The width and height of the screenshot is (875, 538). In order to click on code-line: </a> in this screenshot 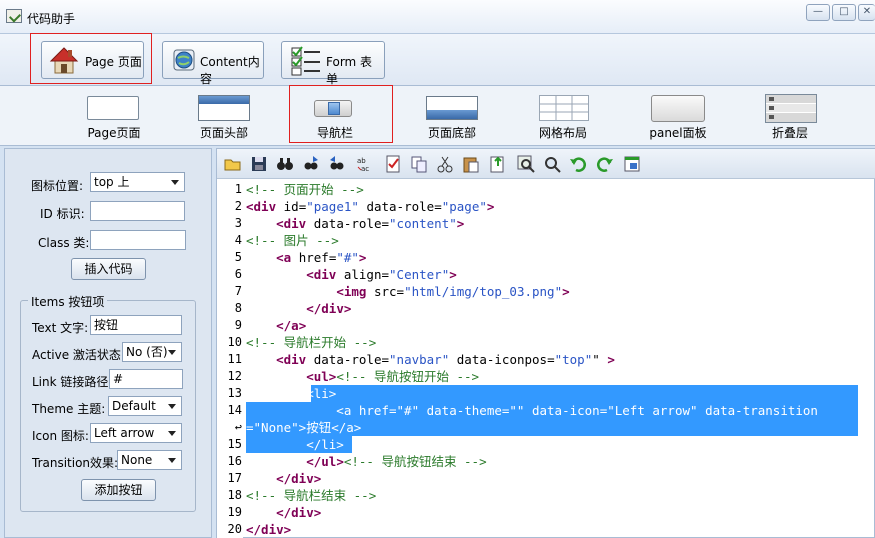, I will do `click(291, 325)`.